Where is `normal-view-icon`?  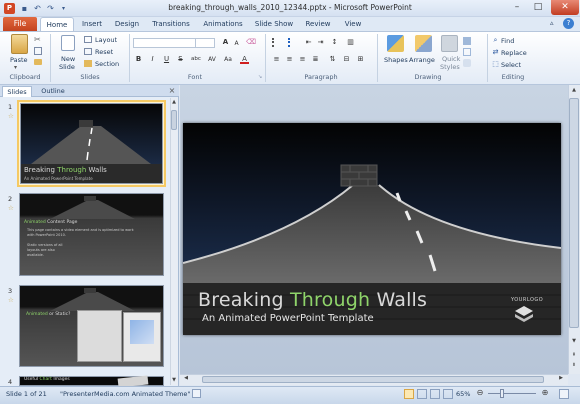 normal-view-icon is located at coordinates (409, 394).